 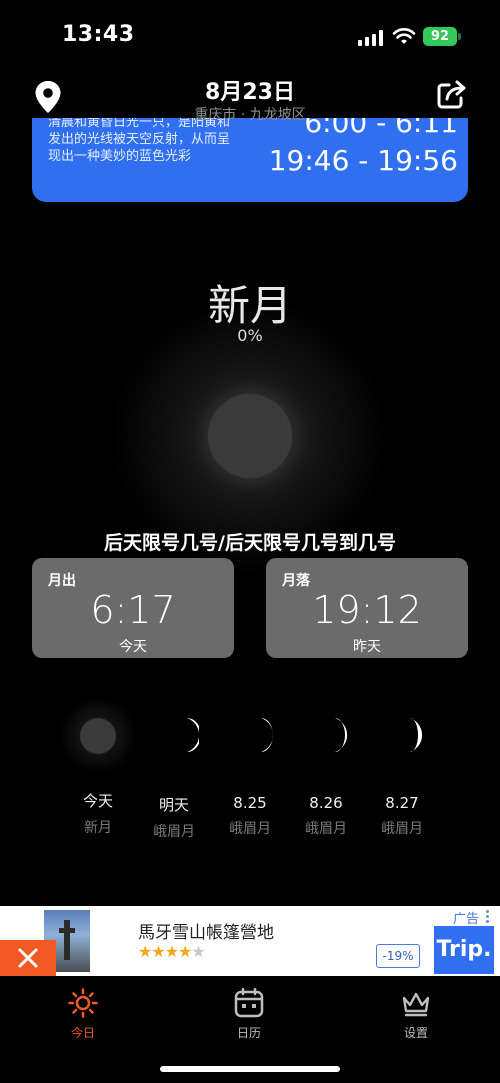 What do you see at coordinates (174, 775) in the screenshot?
I see `forecast-item: 明天 峨眉月` at bounding box center [174, 775].